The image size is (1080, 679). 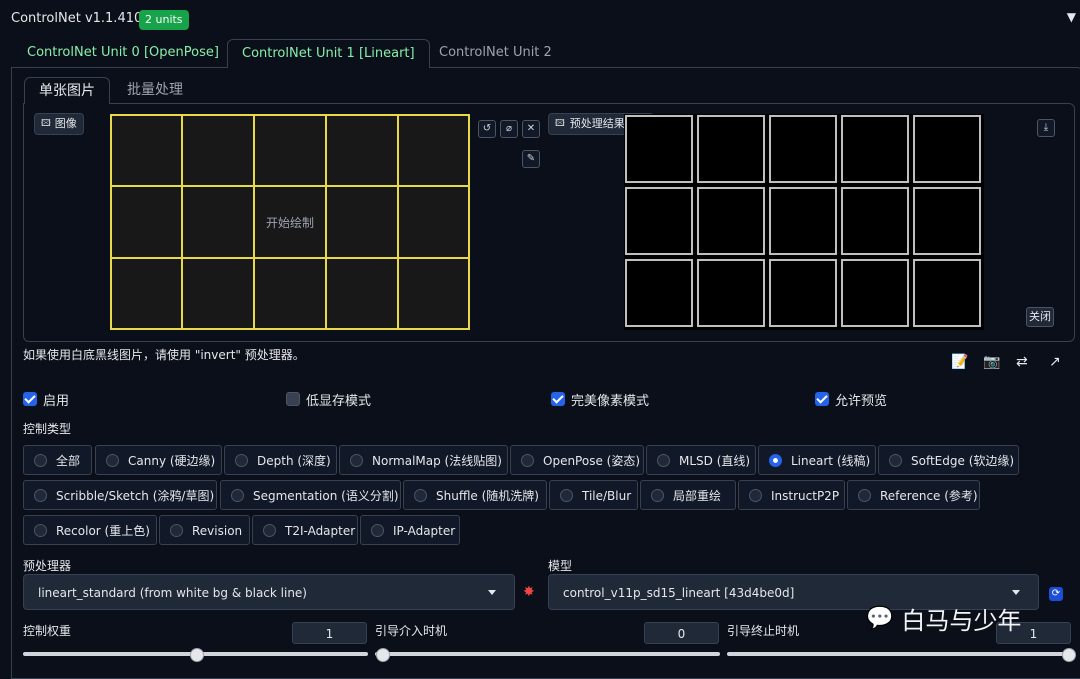 I want to click on checkbox-label: 允许预览, so click(x=861, y=401).